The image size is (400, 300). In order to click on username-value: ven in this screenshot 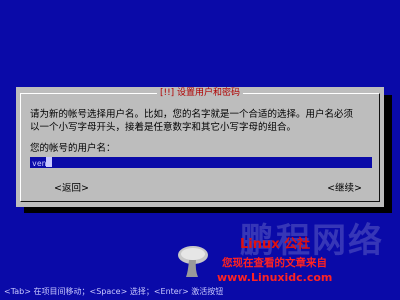, I will do `click(39, 163)`.